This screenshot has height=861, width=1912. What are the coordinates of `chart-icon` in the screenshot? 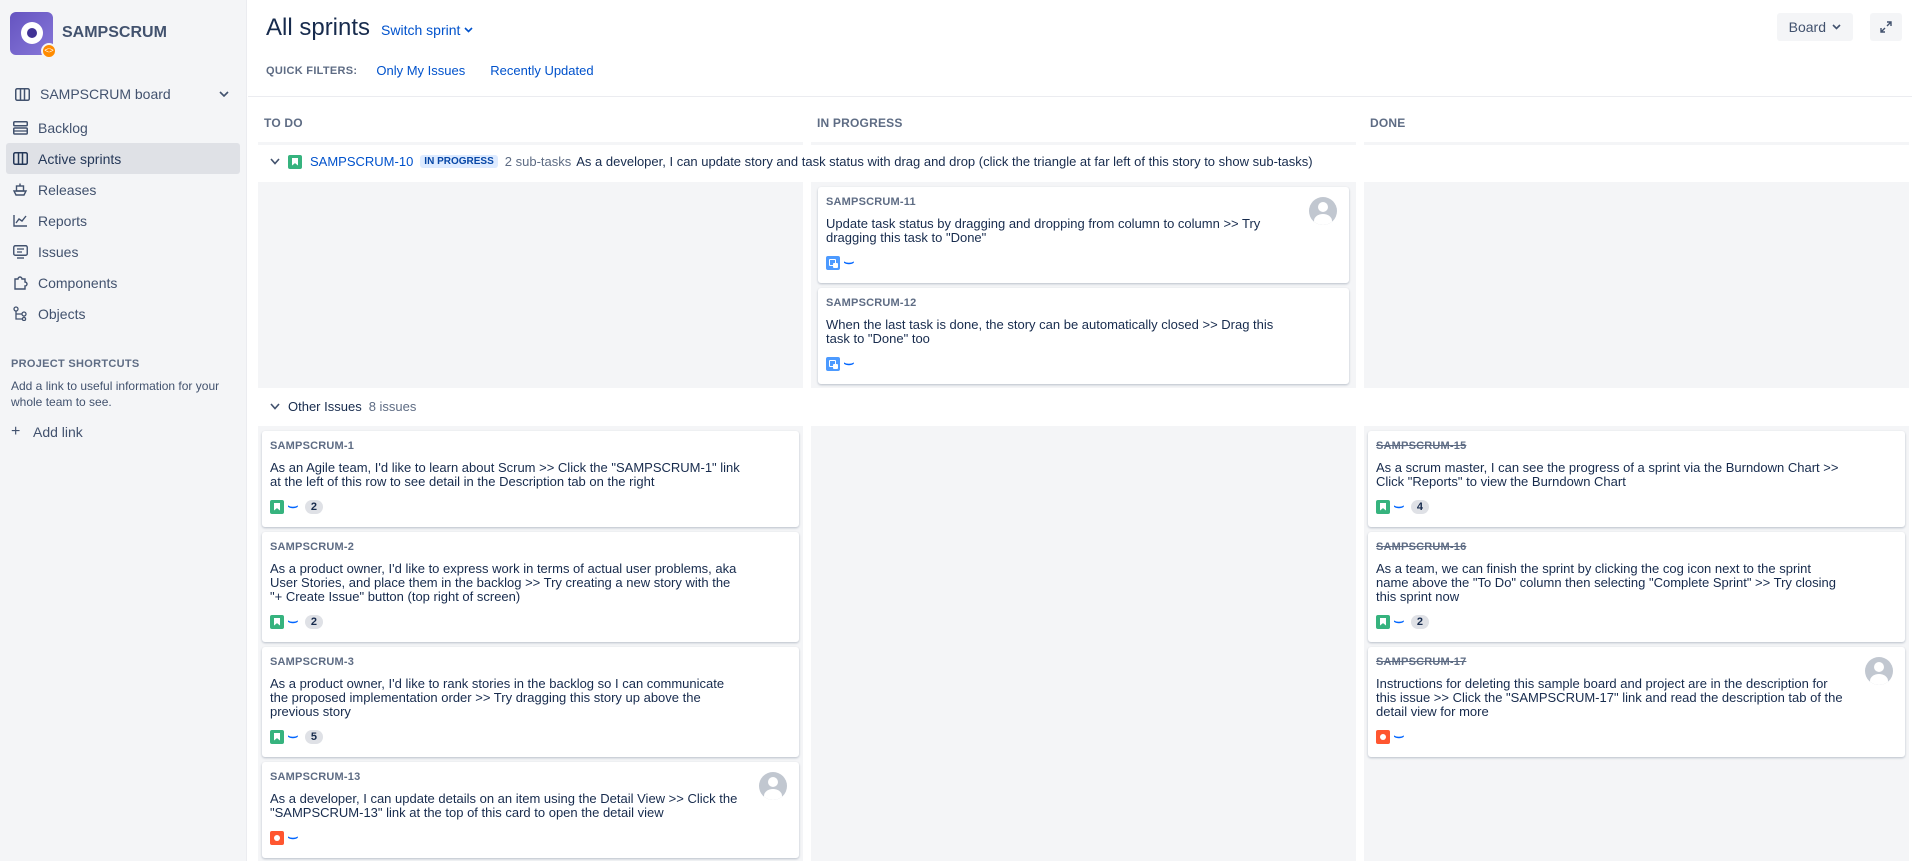 It's located at (20, 221).